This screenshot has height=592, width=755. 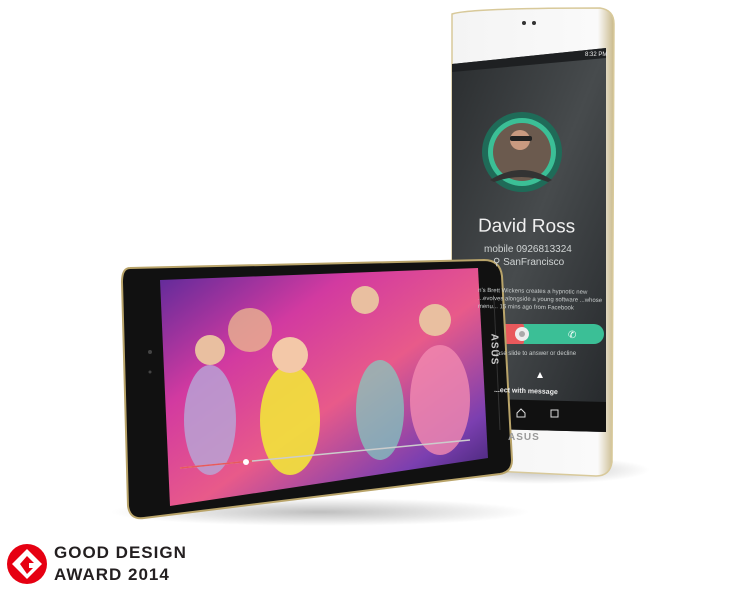 I want to click on caller-name: David Ross, so click(x=526, y=226).